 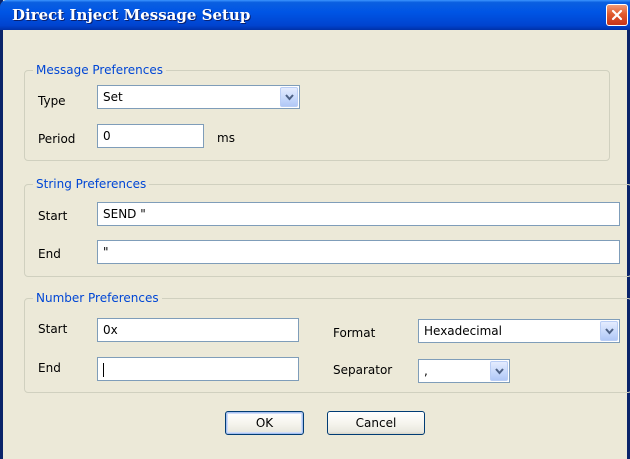 What do you see at coordinates (463, 331) in the screenshot?
I see `format-select-value: Hexadecimal` at bounding box center [463, 331].